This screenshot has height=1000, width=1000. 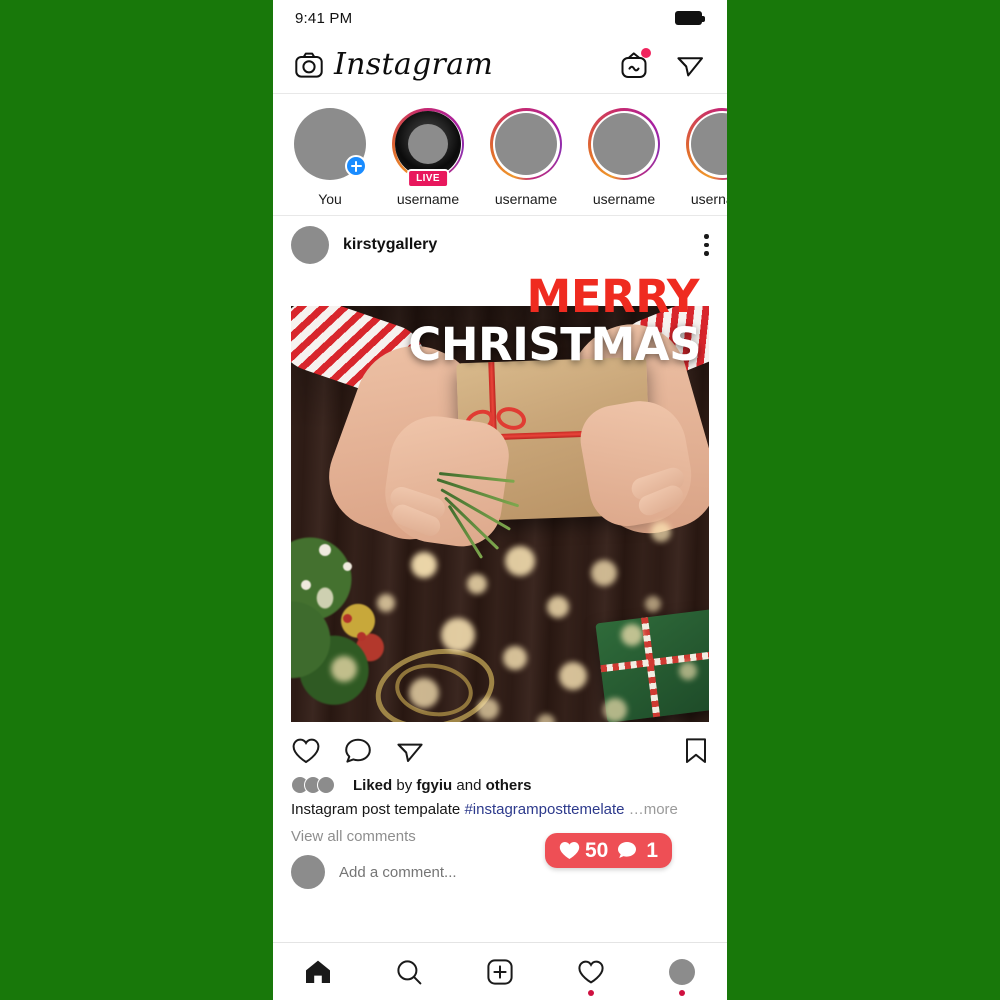 What do you see at coordinates (310, 245) in the screenshot?
I see `post-author-avatar` at bounding box center [310, 245].